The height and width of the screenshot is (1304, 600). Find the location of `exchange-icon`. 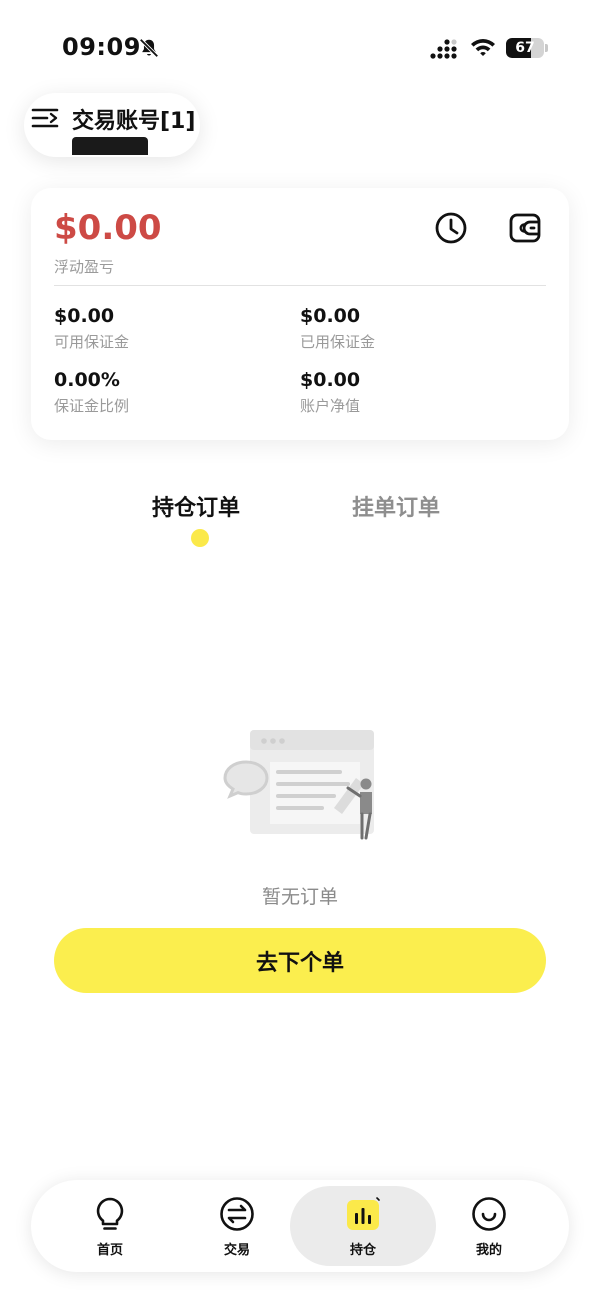

exchange-icon is located at coordinates (237, 1214).